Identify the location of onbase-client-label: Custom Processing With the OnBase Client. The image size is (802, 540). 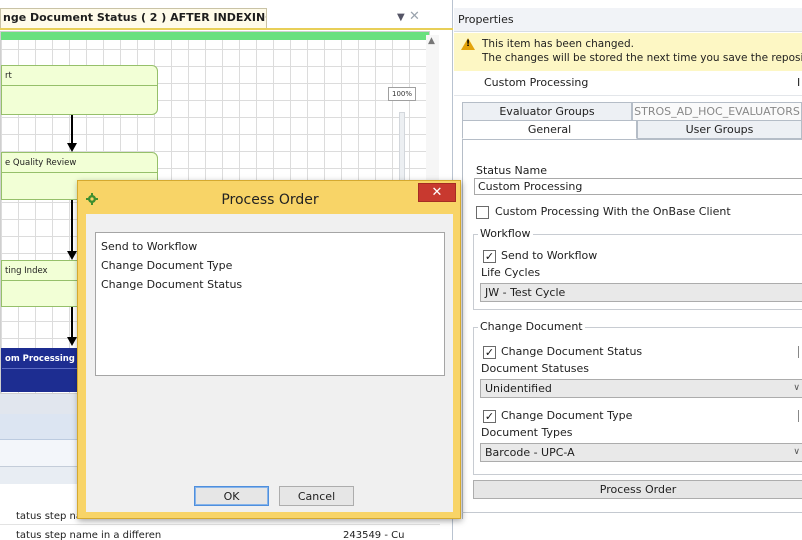
(613, 211).